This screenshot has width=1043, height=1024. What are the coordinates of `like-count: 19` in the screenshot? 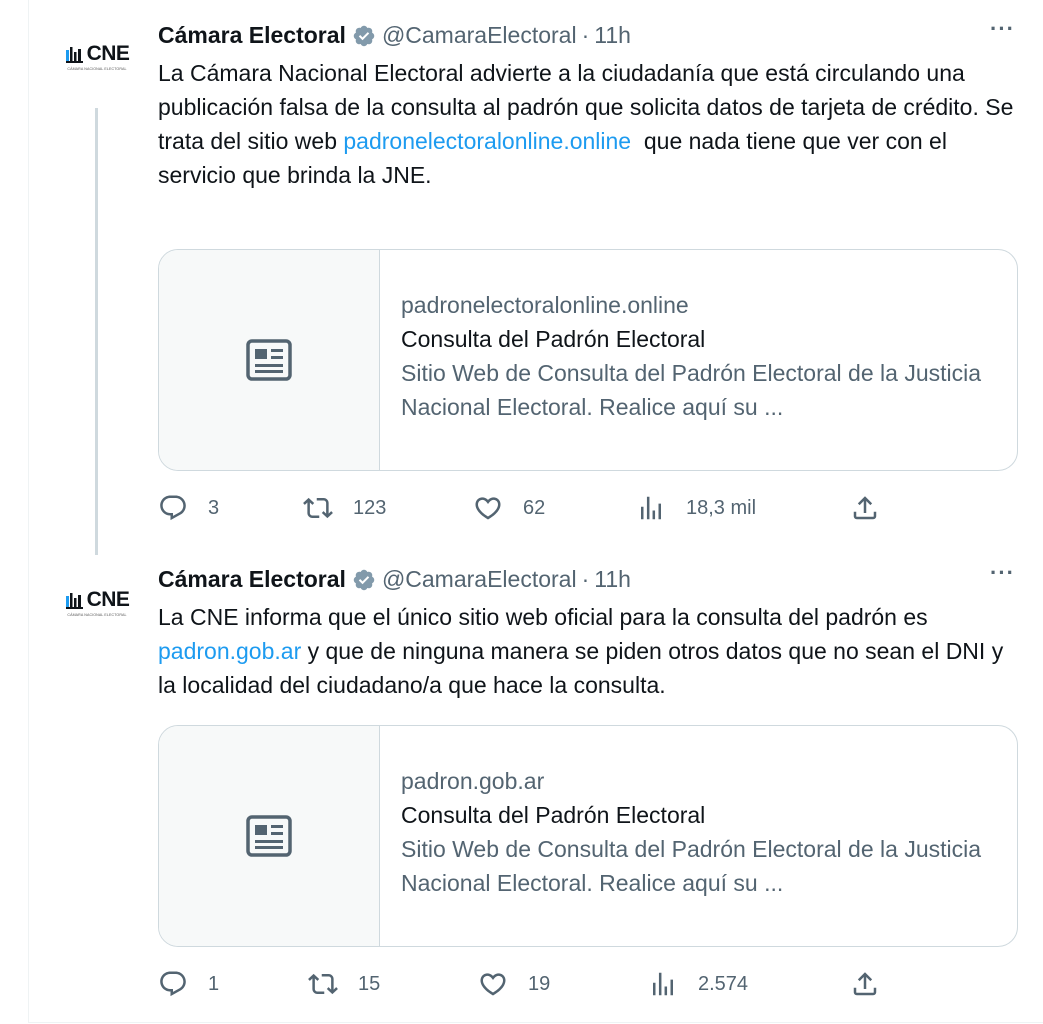 It's located at (539, 983).